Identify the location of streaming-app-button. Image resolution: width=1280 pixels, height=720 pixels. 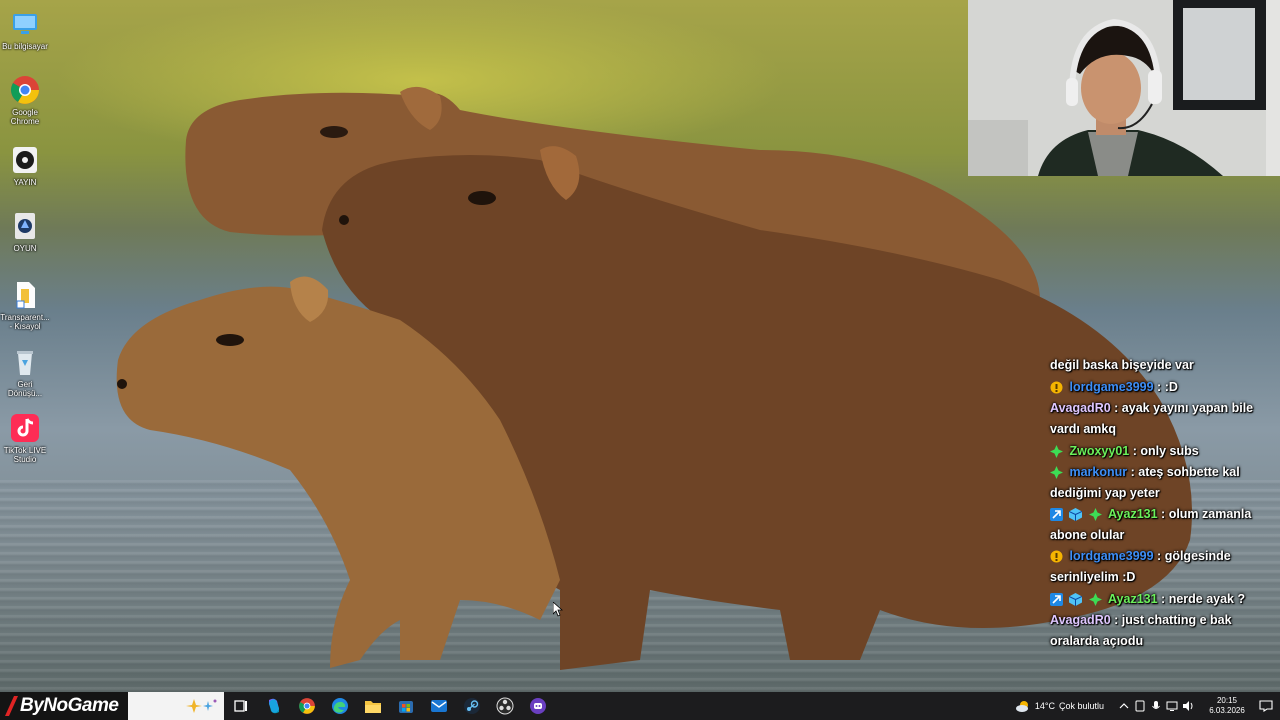
(537, 706).